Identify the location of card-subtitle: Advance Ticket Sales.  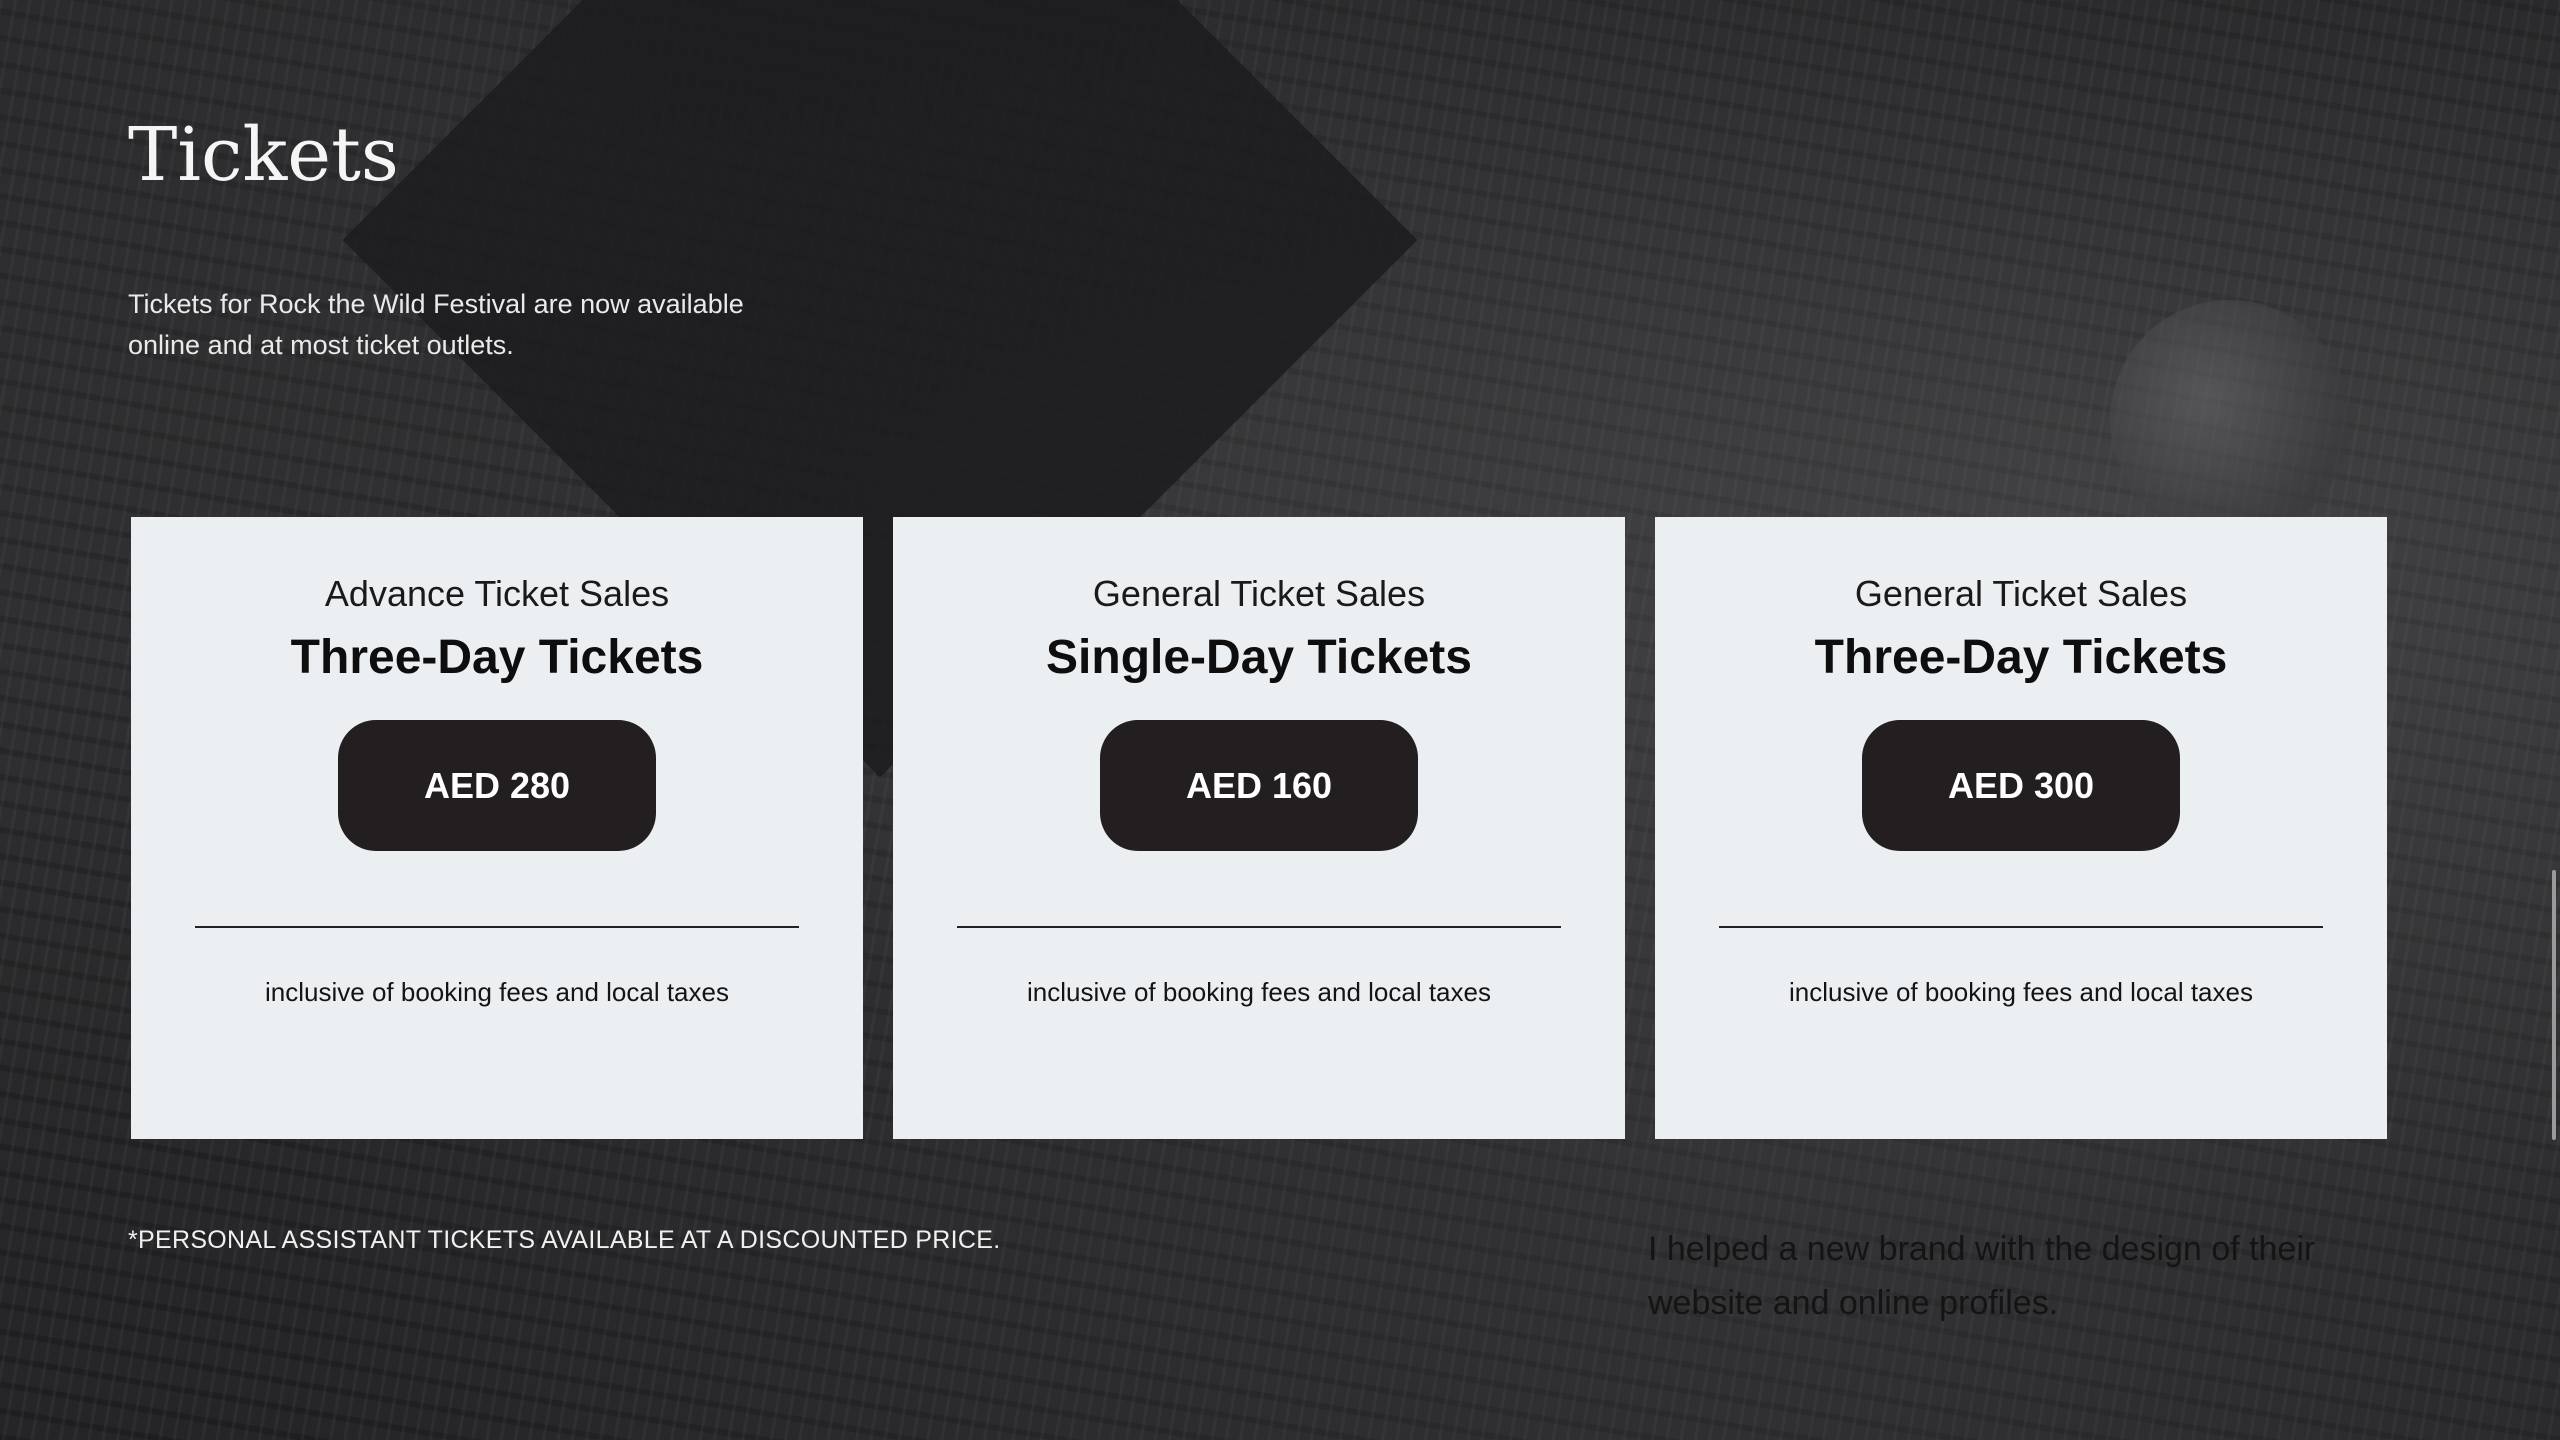
(497, 593).